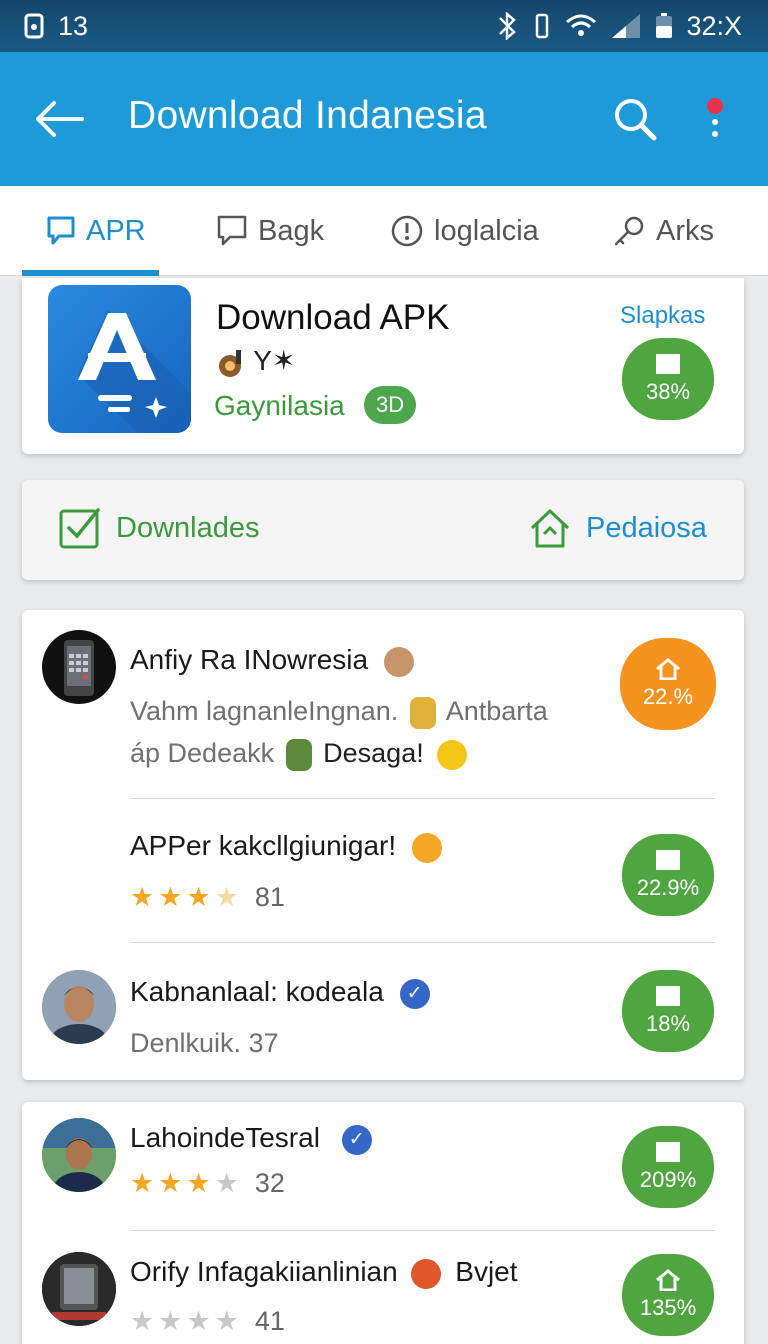  I want to click on search-button, so click(636, 120).